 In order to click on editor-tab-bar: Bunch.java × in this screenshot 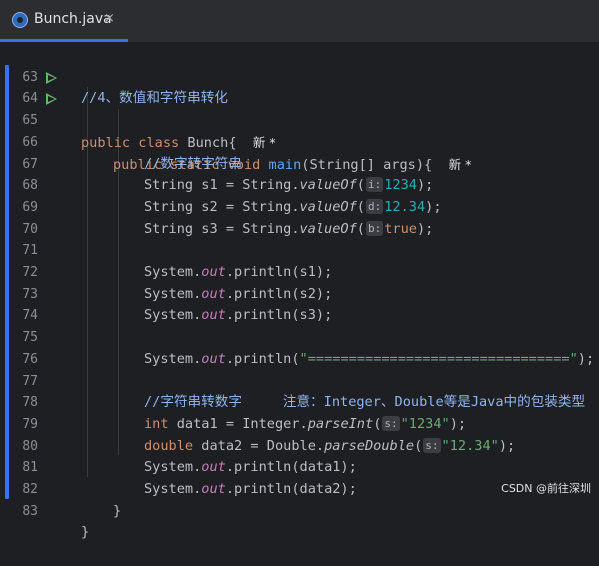, I will do `click(299, 21)`.